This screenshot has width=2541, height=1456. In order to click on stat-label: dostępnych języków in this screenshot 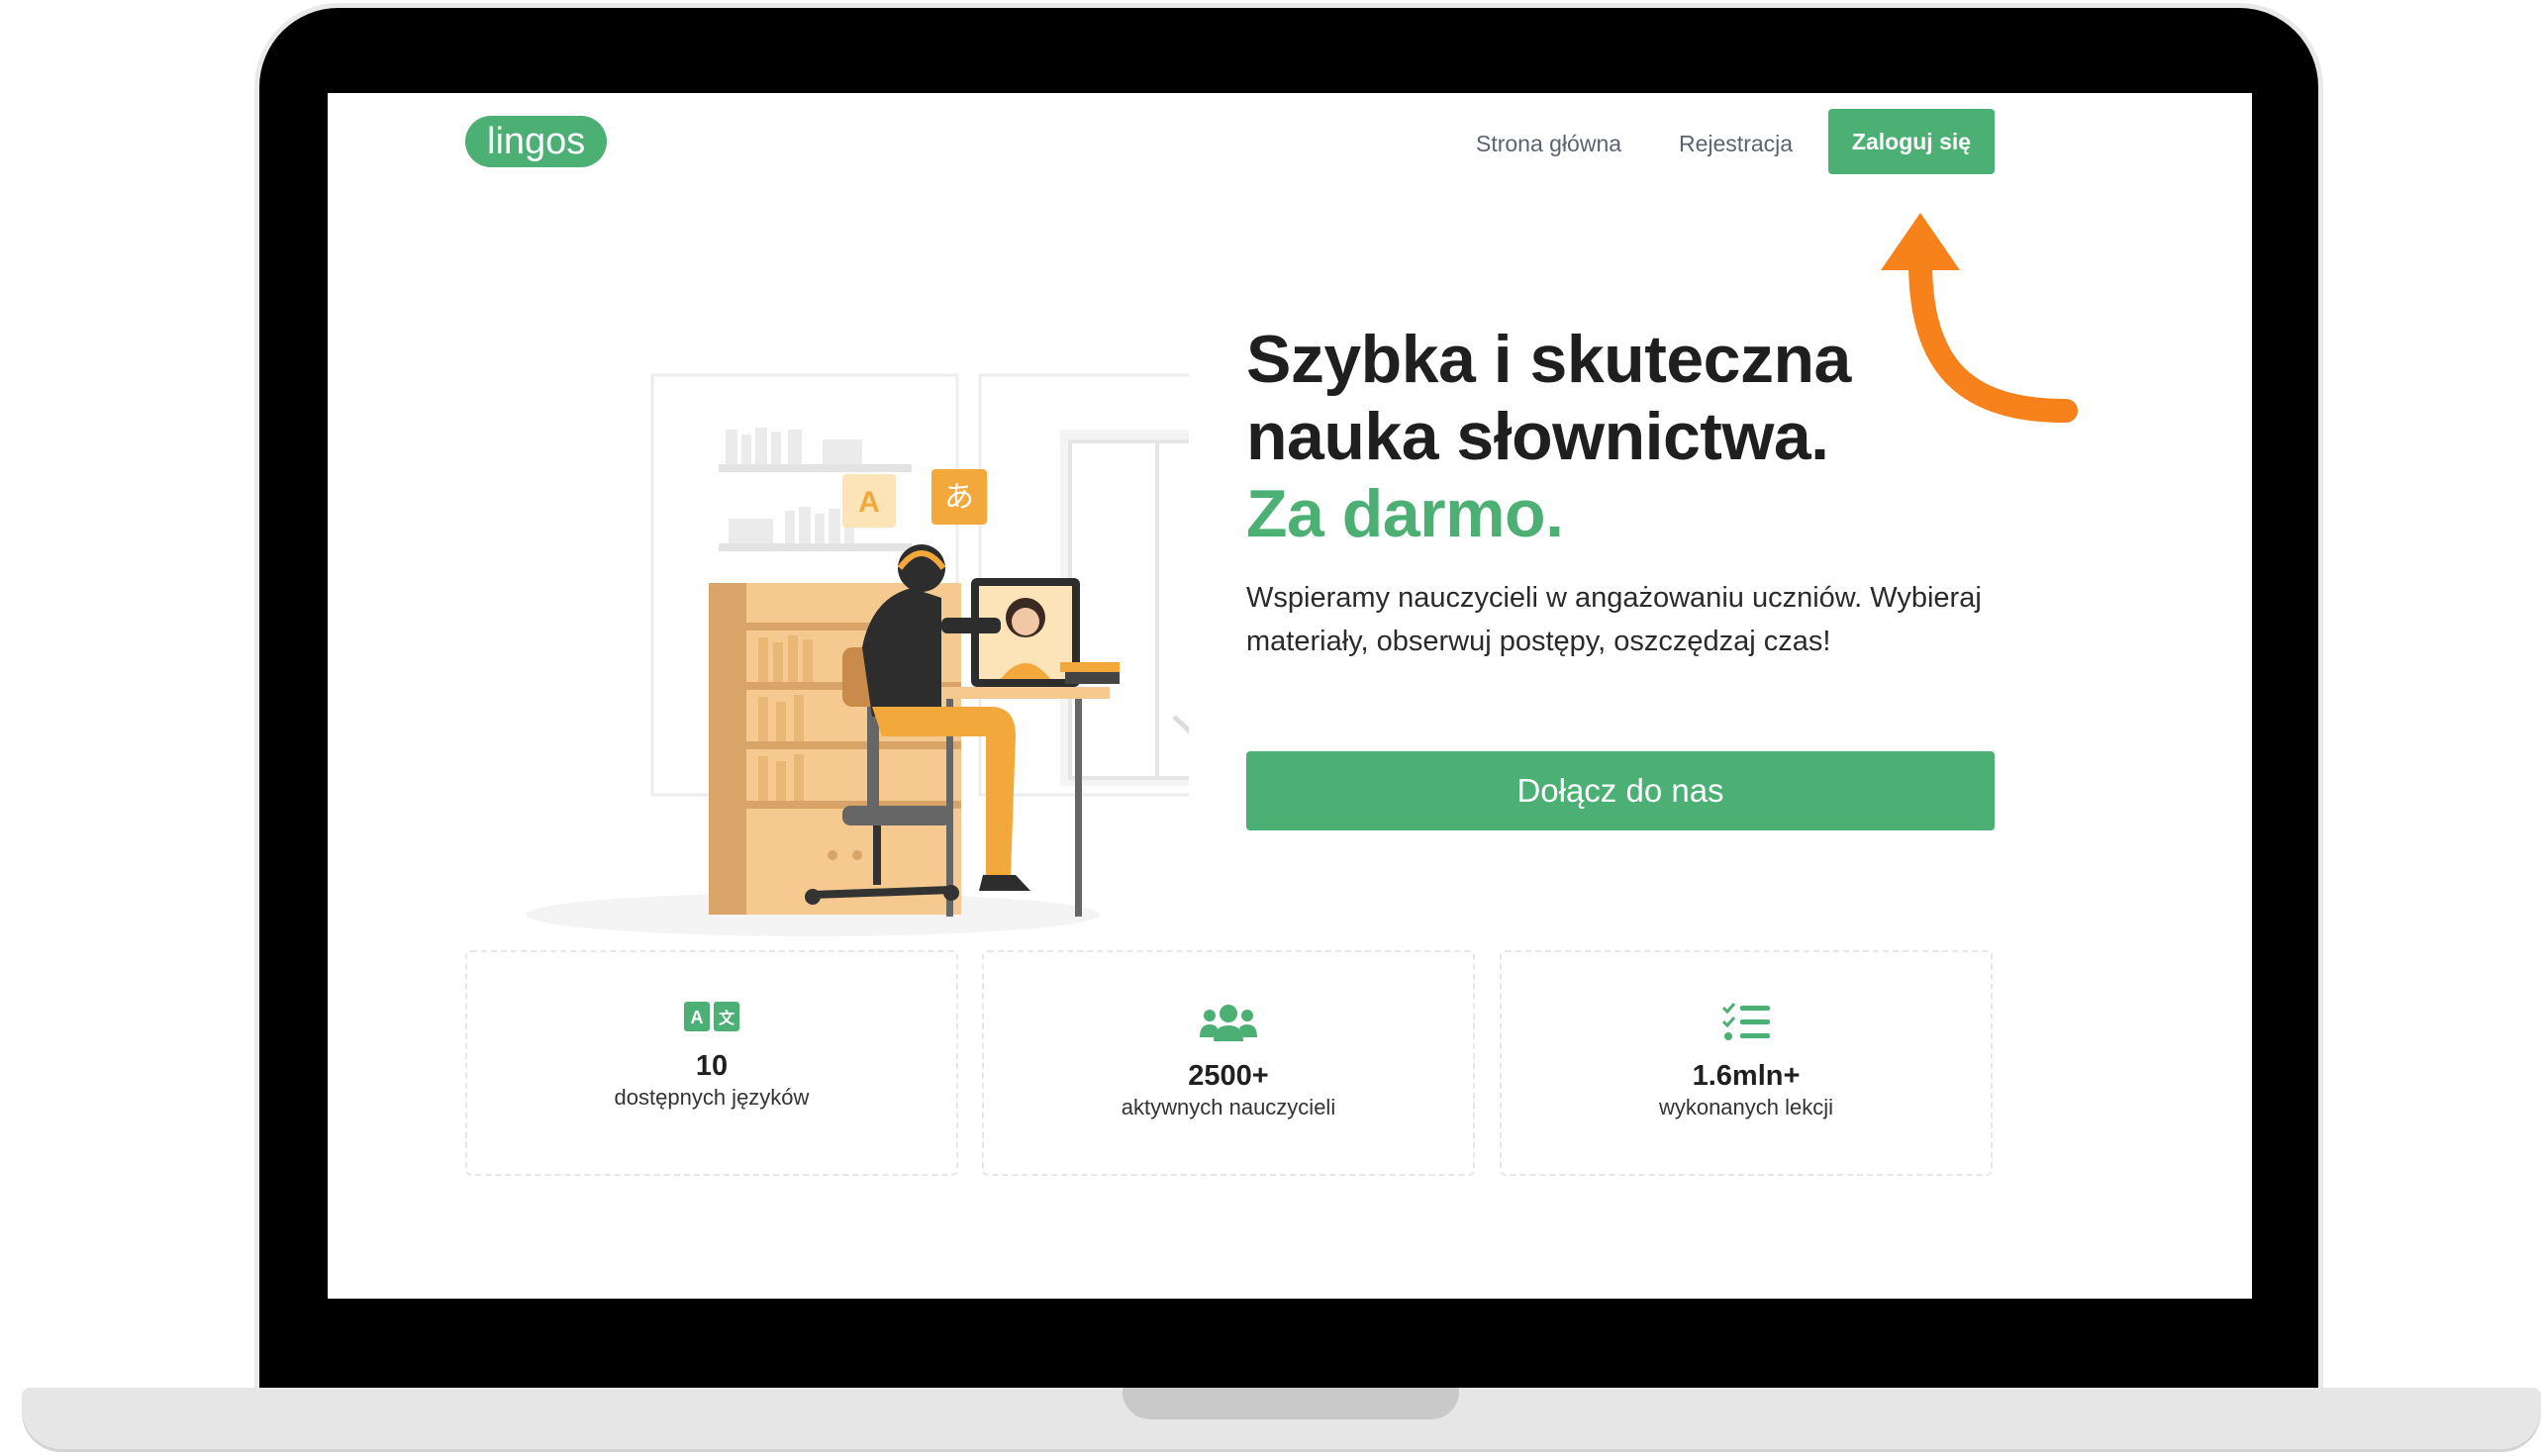, I will do `click(712, 1097)`.